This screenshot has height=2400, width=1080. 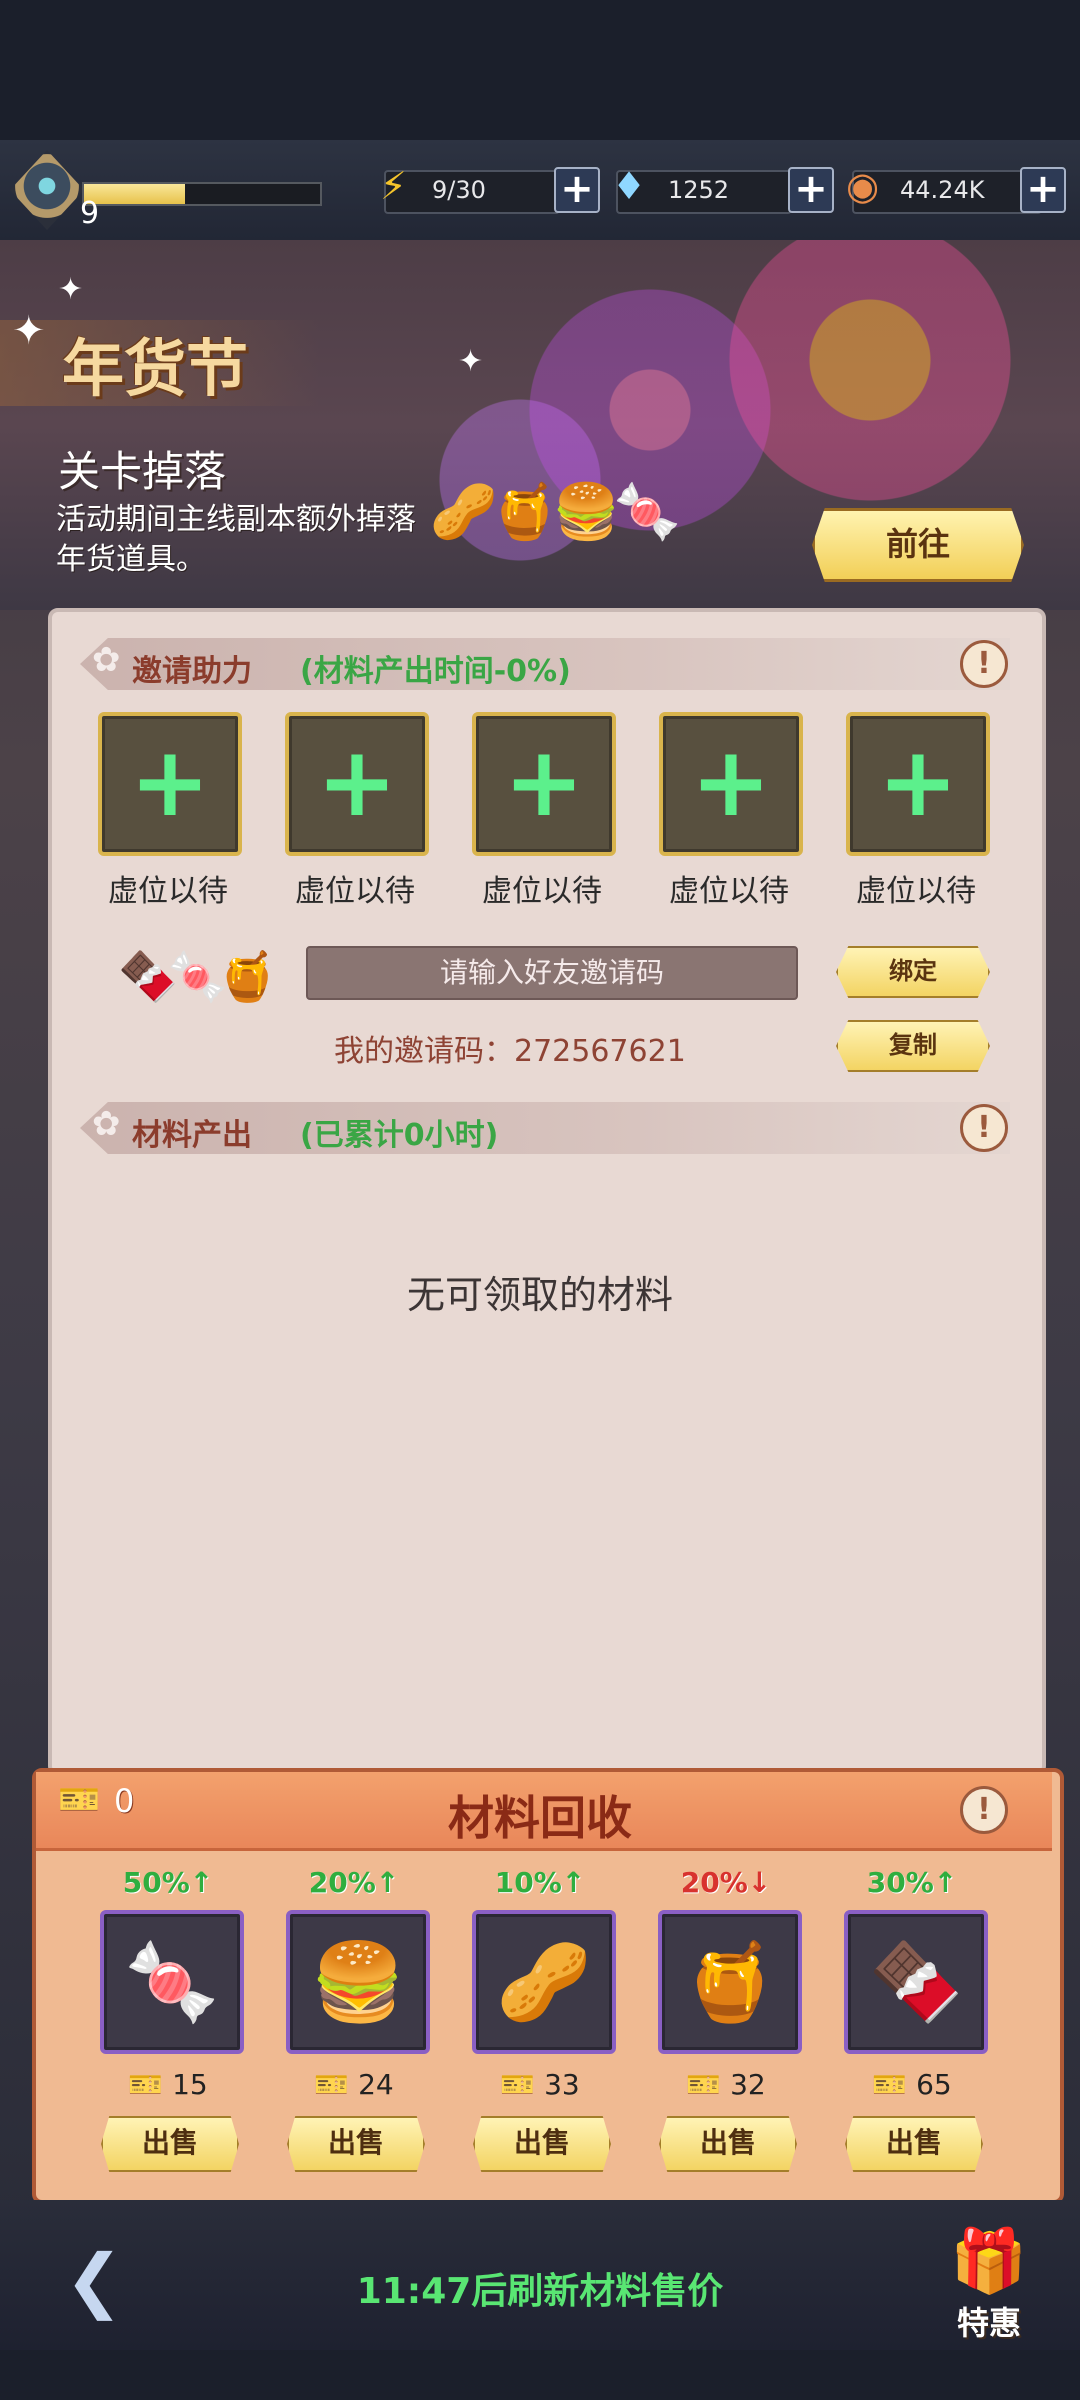 I want to click on item-price-value: 33, so click(x=562, y=2084).